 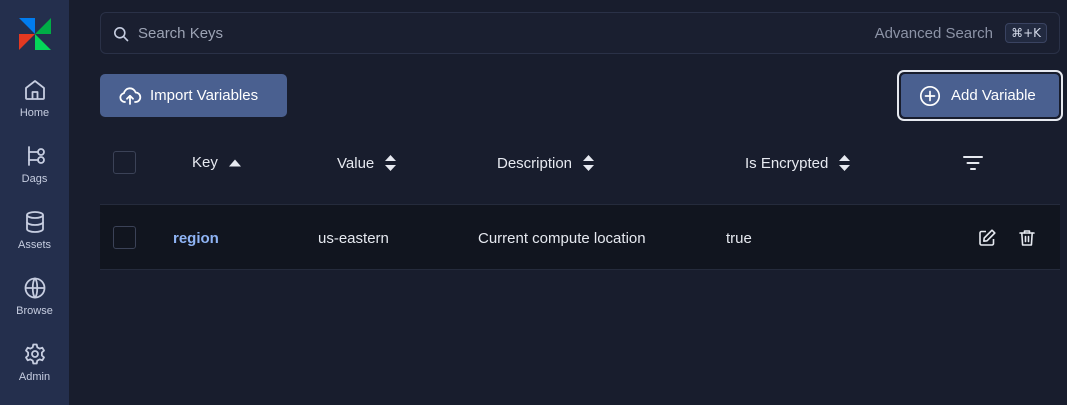 What do you see at coordinates (993, 95) in the screenshot?
I see `add-variable-label: Add Variable` at bounding box center [993, 95].